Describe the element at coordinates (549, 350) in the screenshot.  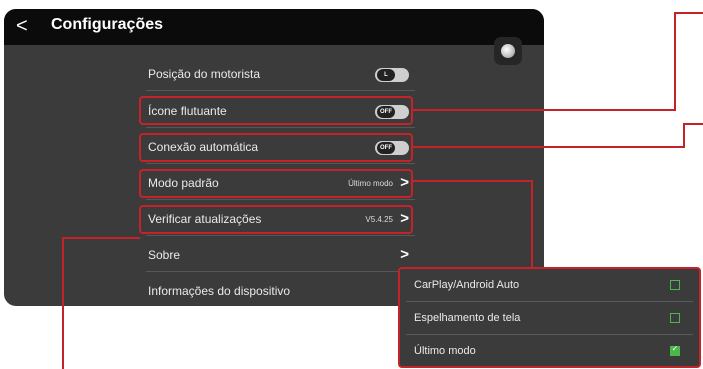
I see `mode-option-last-mode: Último modo ✓` at that location.